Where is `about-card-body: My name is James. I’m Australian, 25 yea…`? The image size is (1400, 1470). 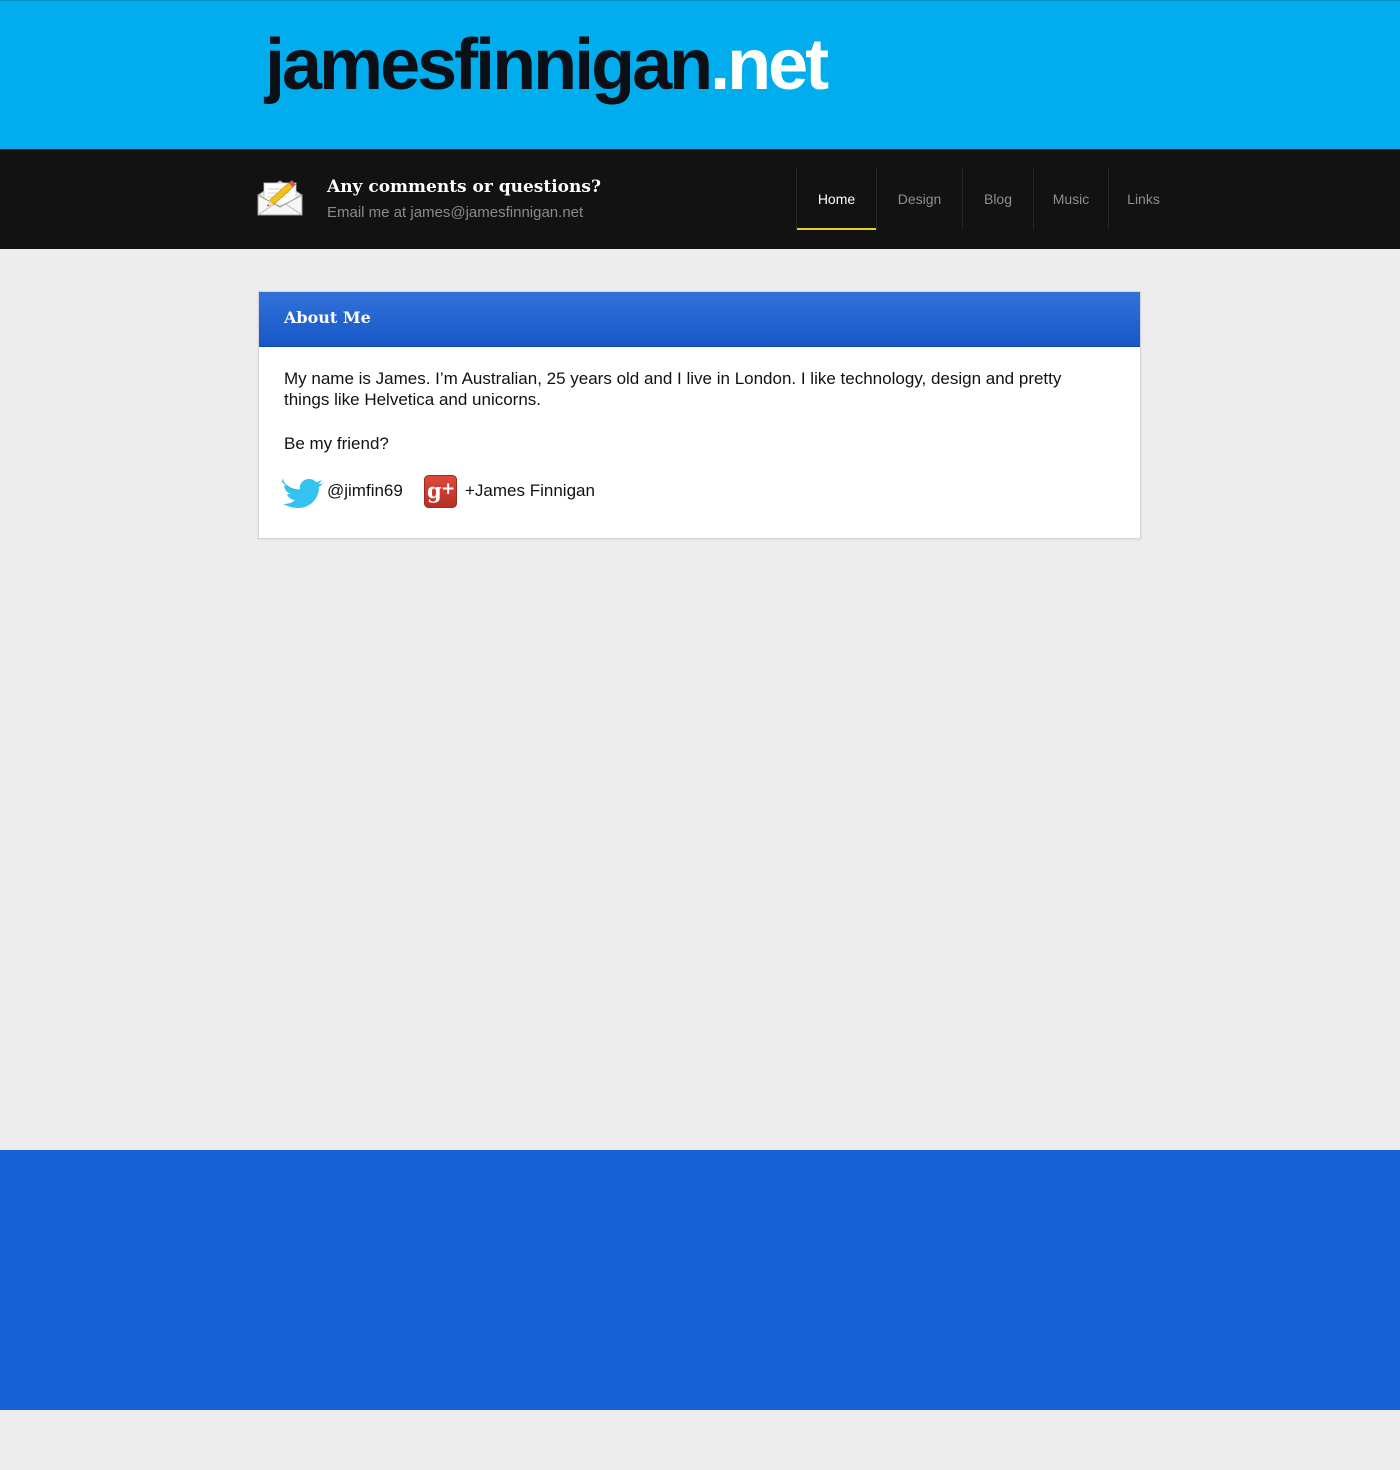 about-card-body: My name is James. I’m Australian, 25 yea… is located at coordinates (699, 427).